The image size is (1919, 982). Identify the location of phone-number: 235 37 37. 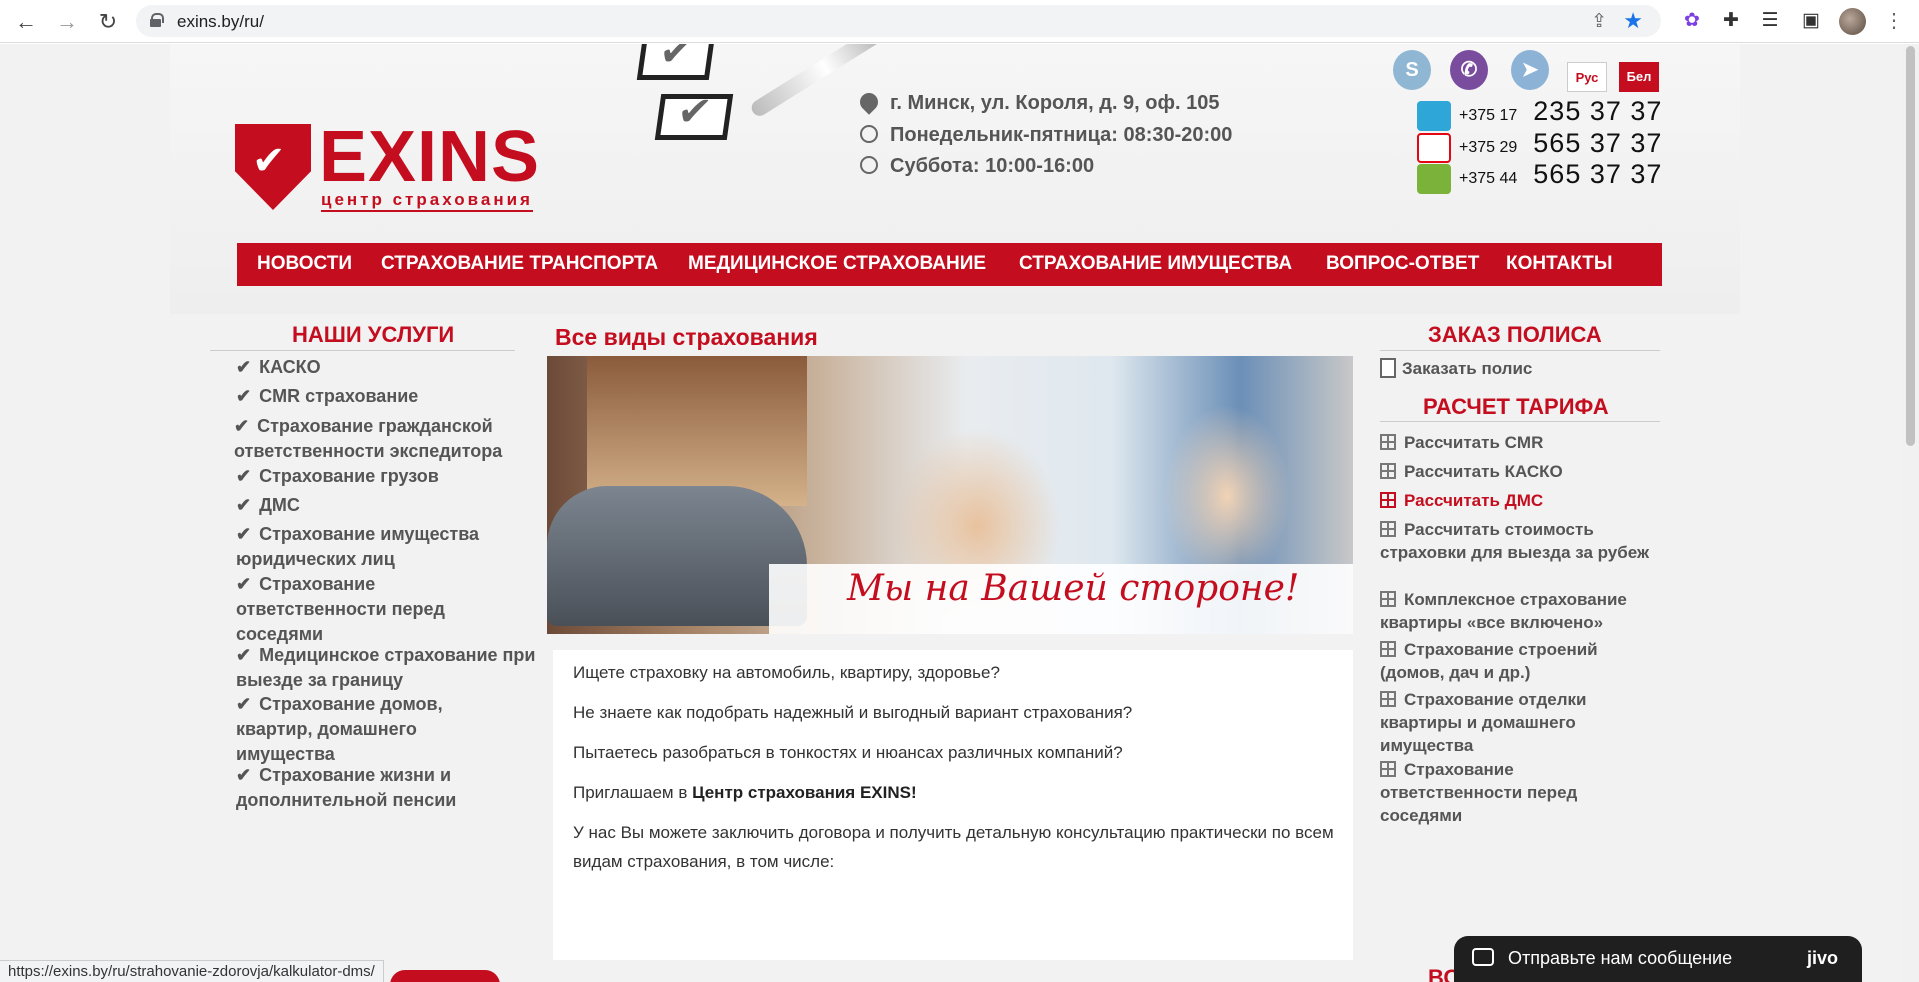
(1597, 111).